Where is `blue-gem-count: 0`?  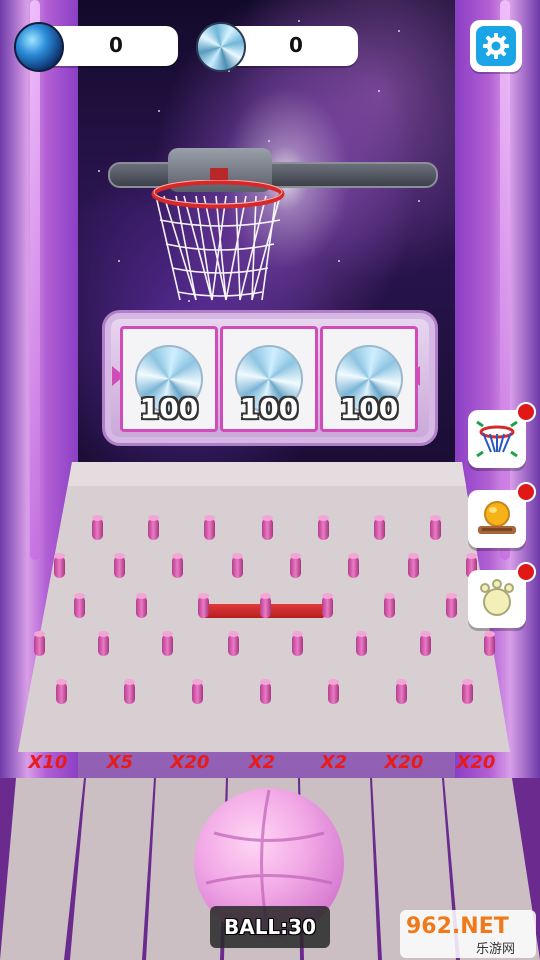 blue-gem-count: 0 is located at coordinates (116, 45).